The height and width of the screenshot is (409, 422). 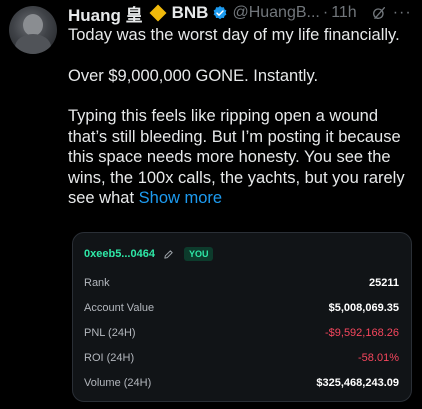 What do you see at coordinates (241, 283) in the screenshot?
I see `stat-row-rank: Rank 25211` at bounding box center [241, 283].